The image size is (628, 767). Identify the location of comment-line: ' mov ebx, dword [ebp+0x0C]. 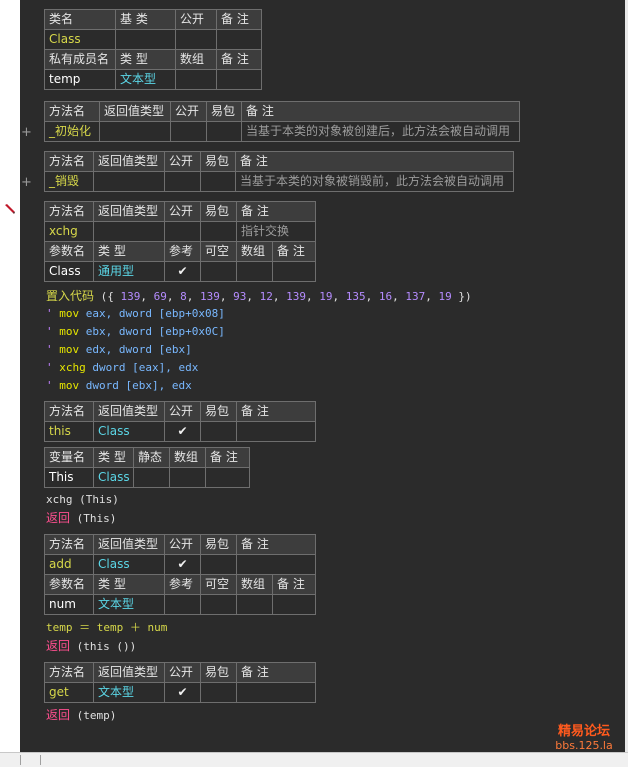
(135, 332).